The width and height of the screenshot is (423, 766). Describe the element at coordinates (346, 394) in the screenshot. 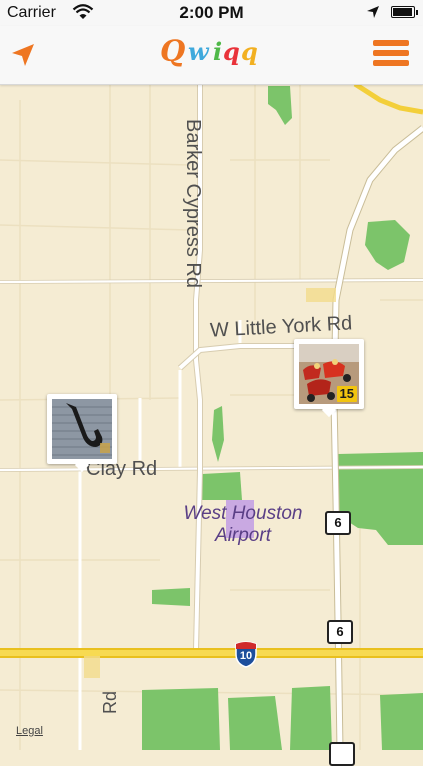

I see `listing-count-badge: 15` at that location.